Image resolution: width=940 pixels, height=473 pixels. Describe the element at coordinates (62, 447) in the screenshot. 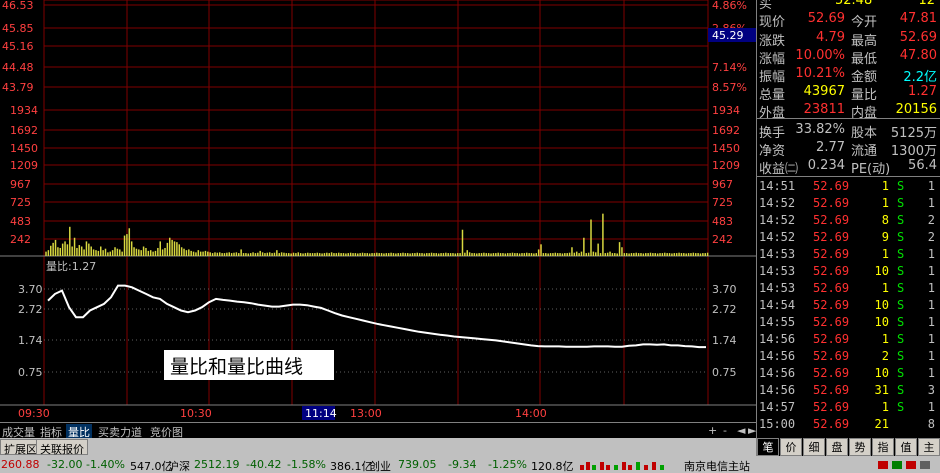

I see `extension-tab: 关联报价` at that location.